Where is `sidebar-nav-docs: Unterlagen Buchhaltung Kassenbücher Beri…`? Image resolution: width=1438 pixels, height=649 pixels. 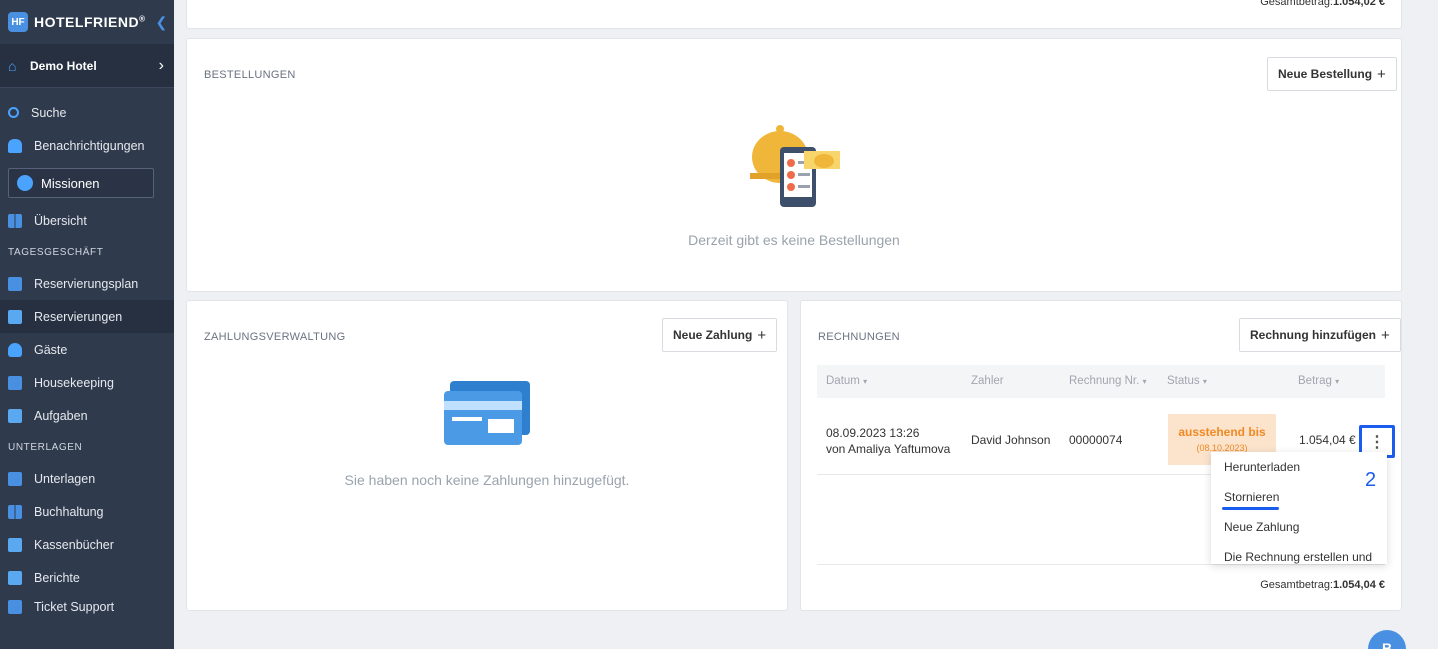 sidebar-nav-docs: Unterlagen Buchhaltung Kassenbücher Beri… is located at coordinates (87, 542).